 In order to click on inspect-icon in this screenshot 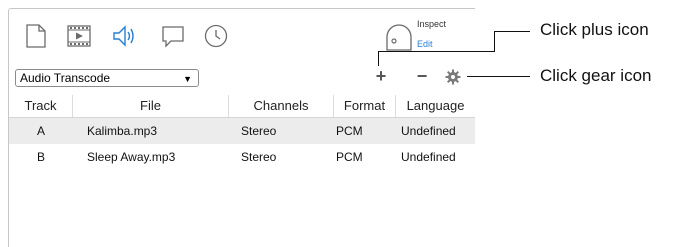, I will do `click(399, 38)`.